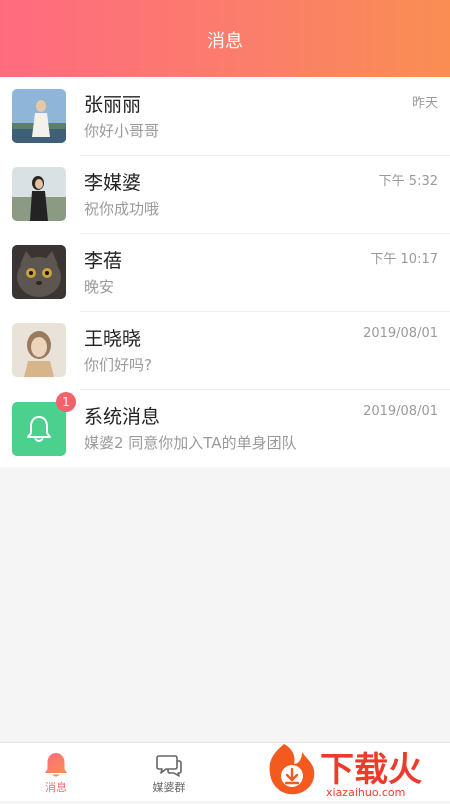 Image resolution: width=450 pixels, height=804 pixels. Describe the element at coordinates (371, 770) in the screenshot. I see `watermark-text: 下载火` at that location.